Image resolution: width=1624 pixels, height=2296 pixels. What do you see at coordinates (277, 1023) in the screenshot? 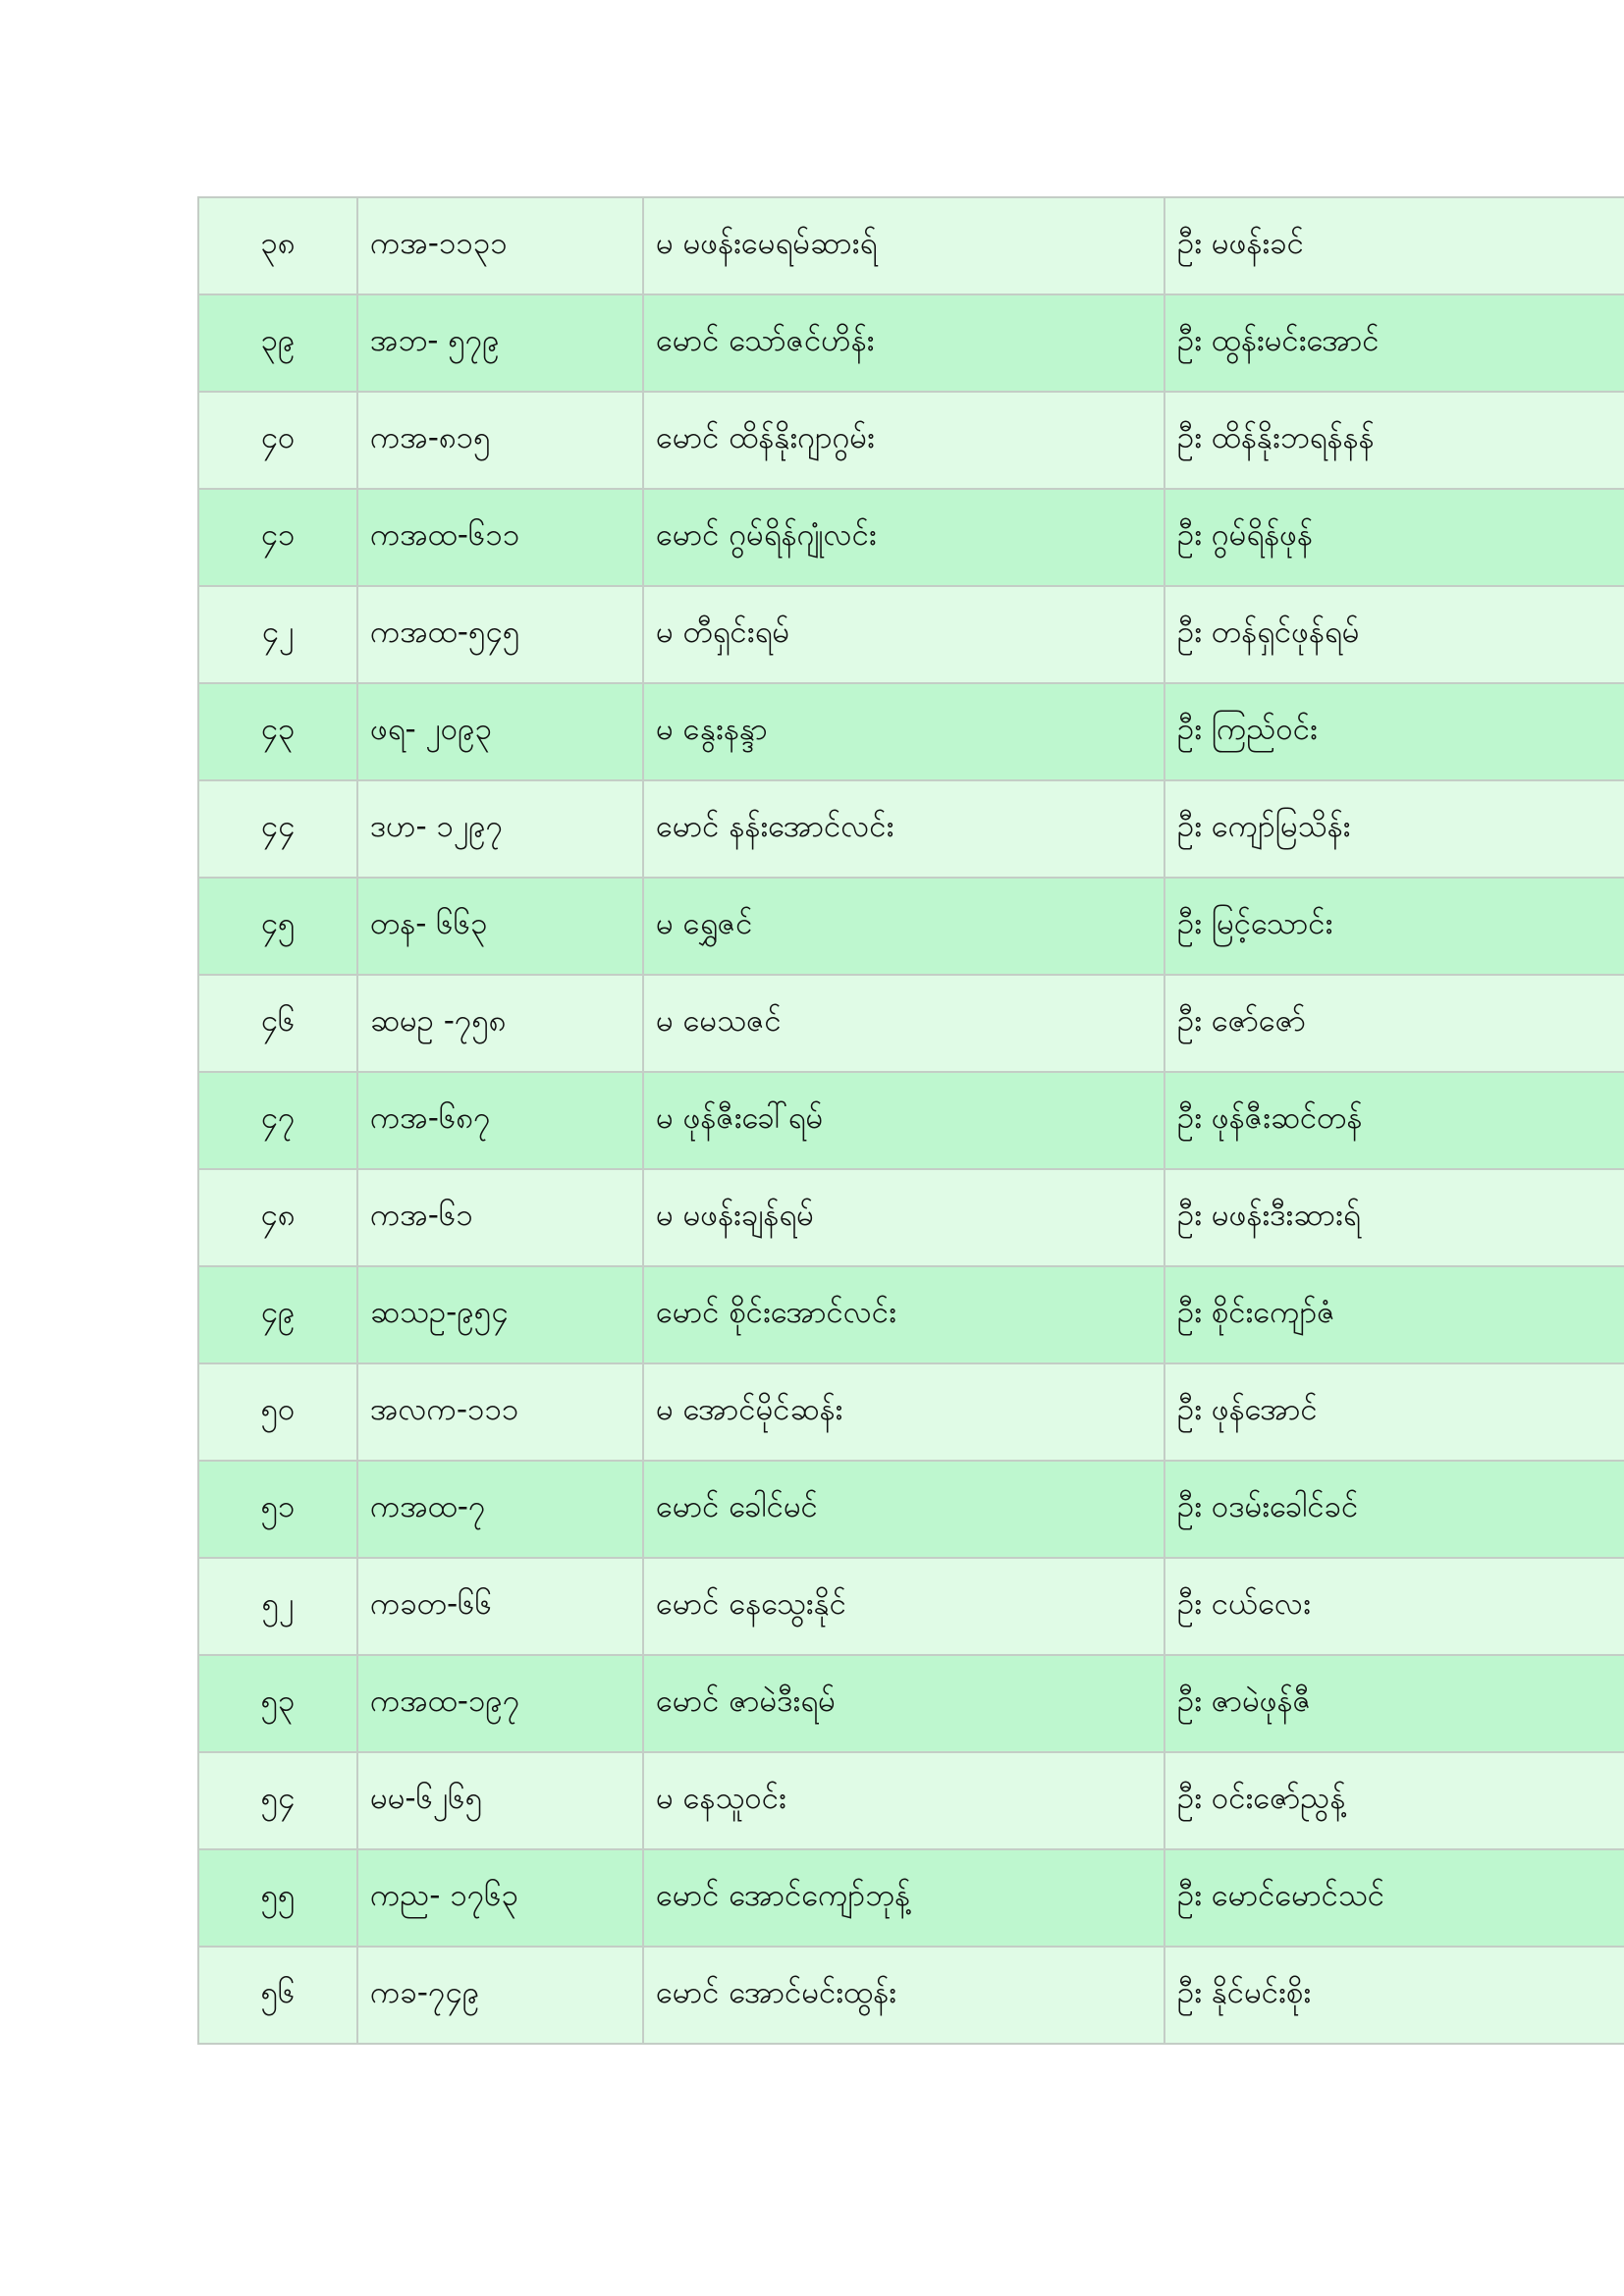
I see `row-number-cell: ၄၆` at bounding box center [277, 1023].